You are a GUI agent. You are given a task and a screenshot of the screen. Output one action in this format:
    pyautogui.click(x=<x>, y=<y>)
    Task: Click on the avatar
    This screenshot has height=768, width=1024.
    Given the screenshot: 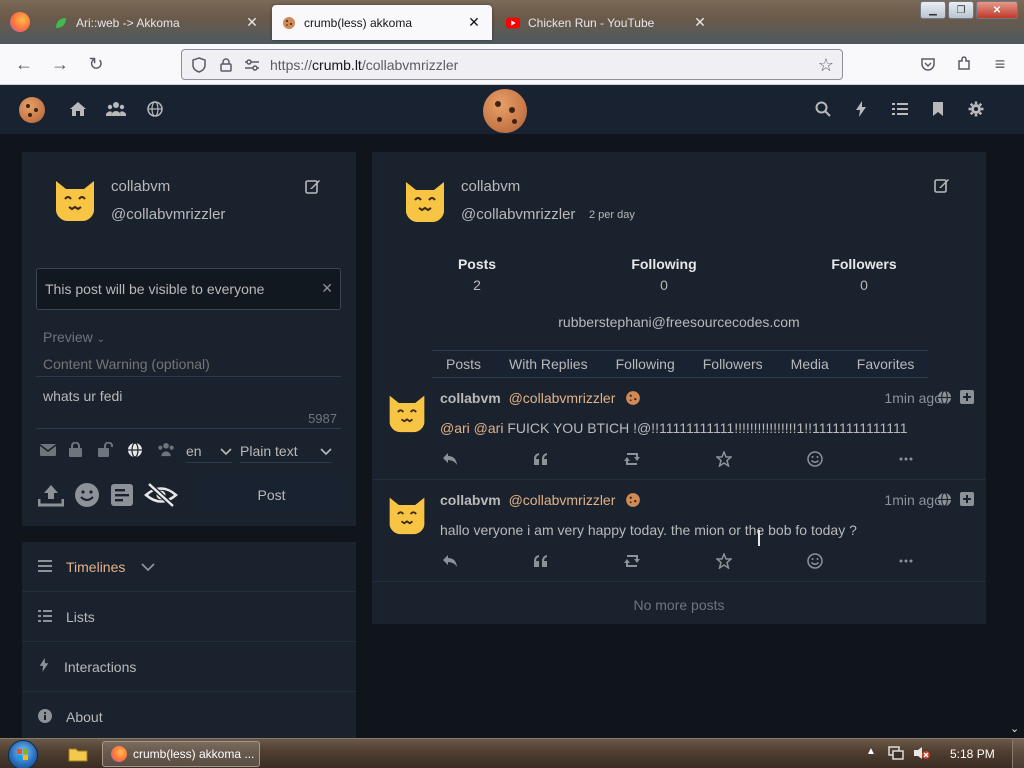 What is the action you would take?
    pyautogui.click(x=75, y=200)
    